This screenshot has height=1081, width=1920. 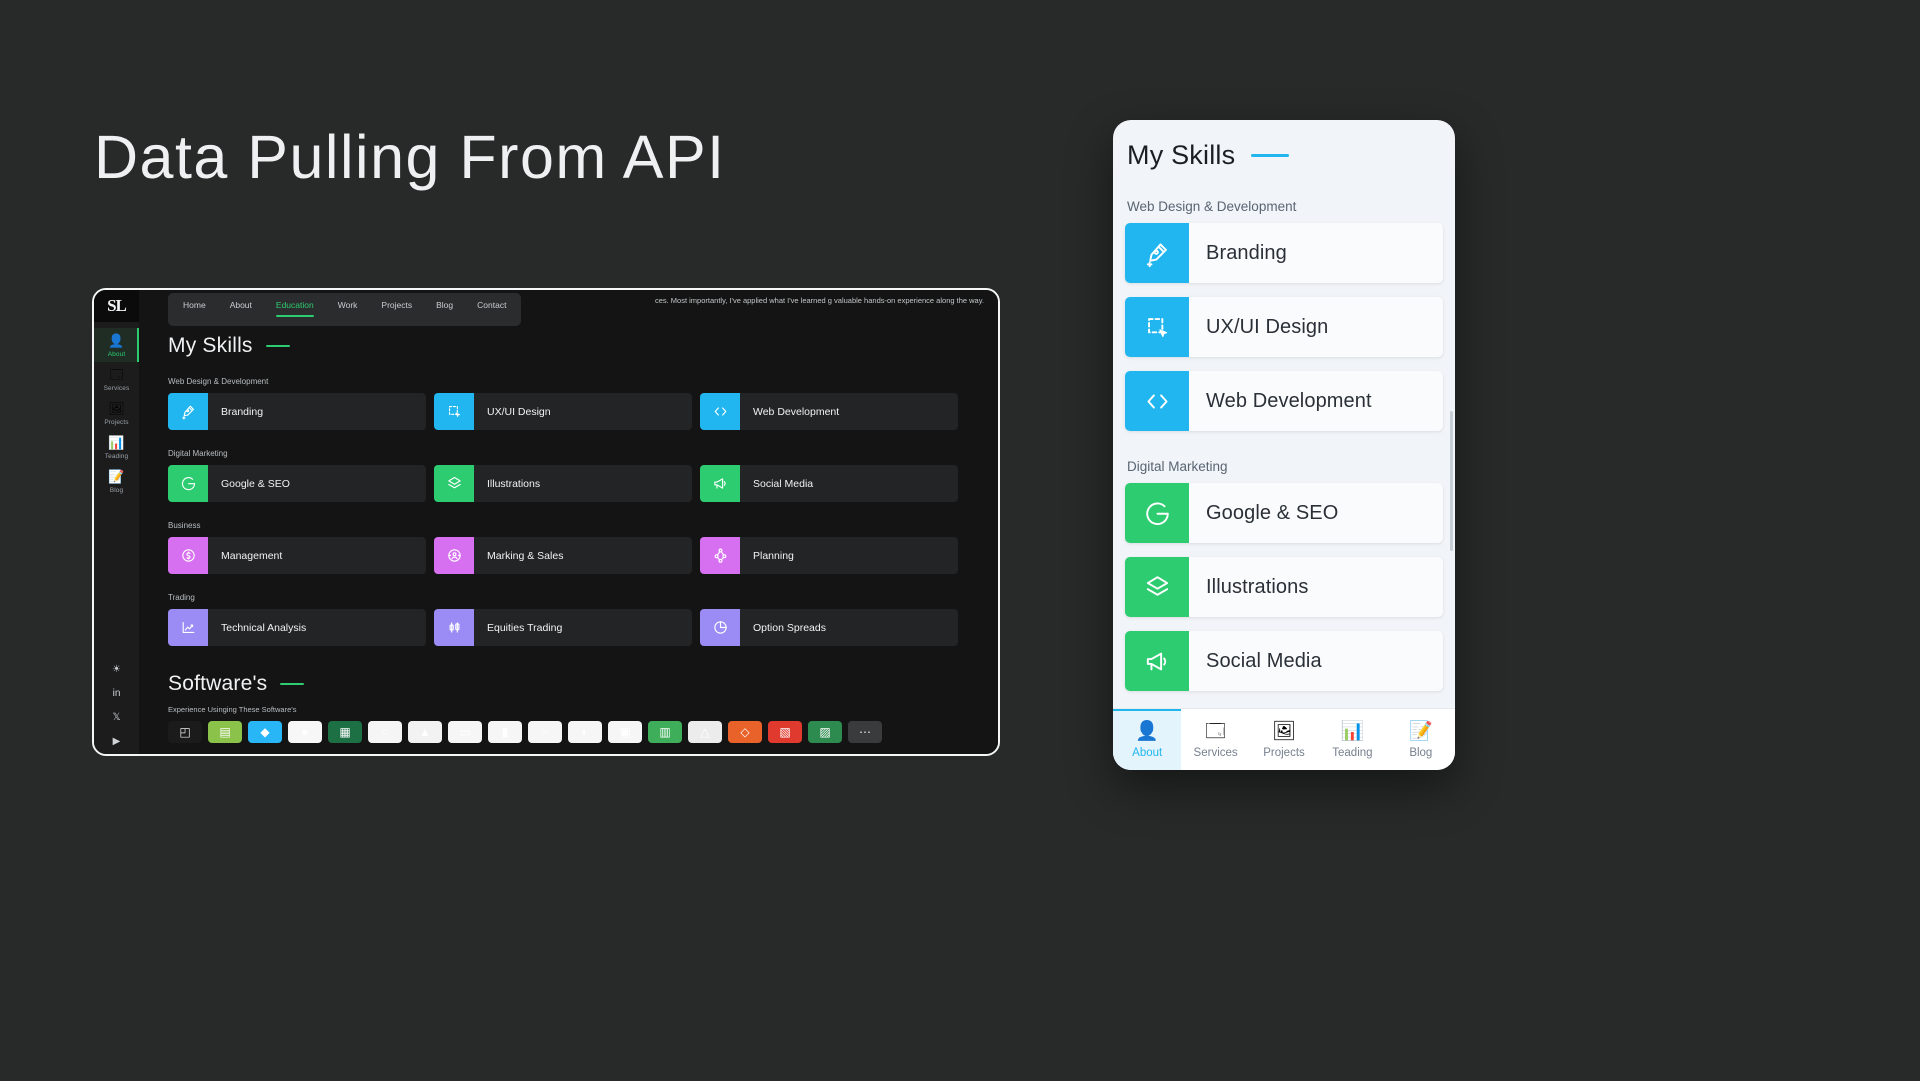 I want to click on blender-icon: ○, so click(x=385, y=732).